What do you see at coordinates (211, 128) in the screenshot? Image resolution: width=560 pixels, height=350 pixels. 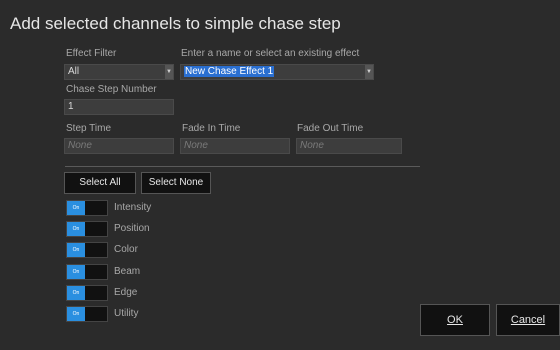 I see `fade-in-label: Fade In Time` at bounding box center [211, 128].